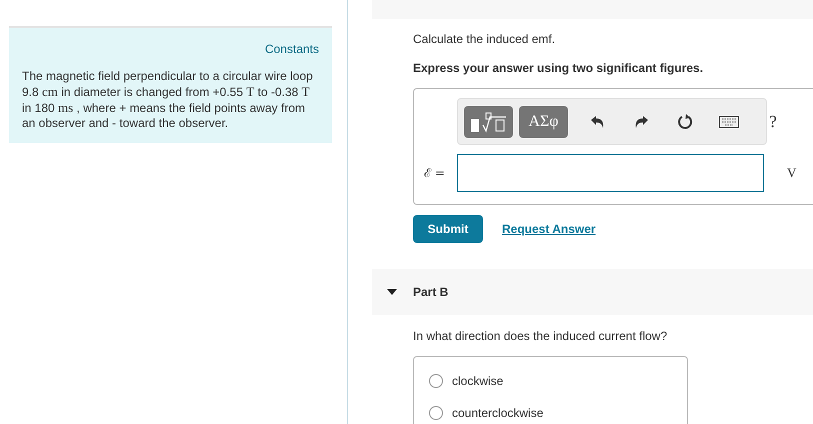 The image size is (813, 424). Describe the element at coordinates (291, 49) in the screenshot. I see `constants-link: Constants` at that location.